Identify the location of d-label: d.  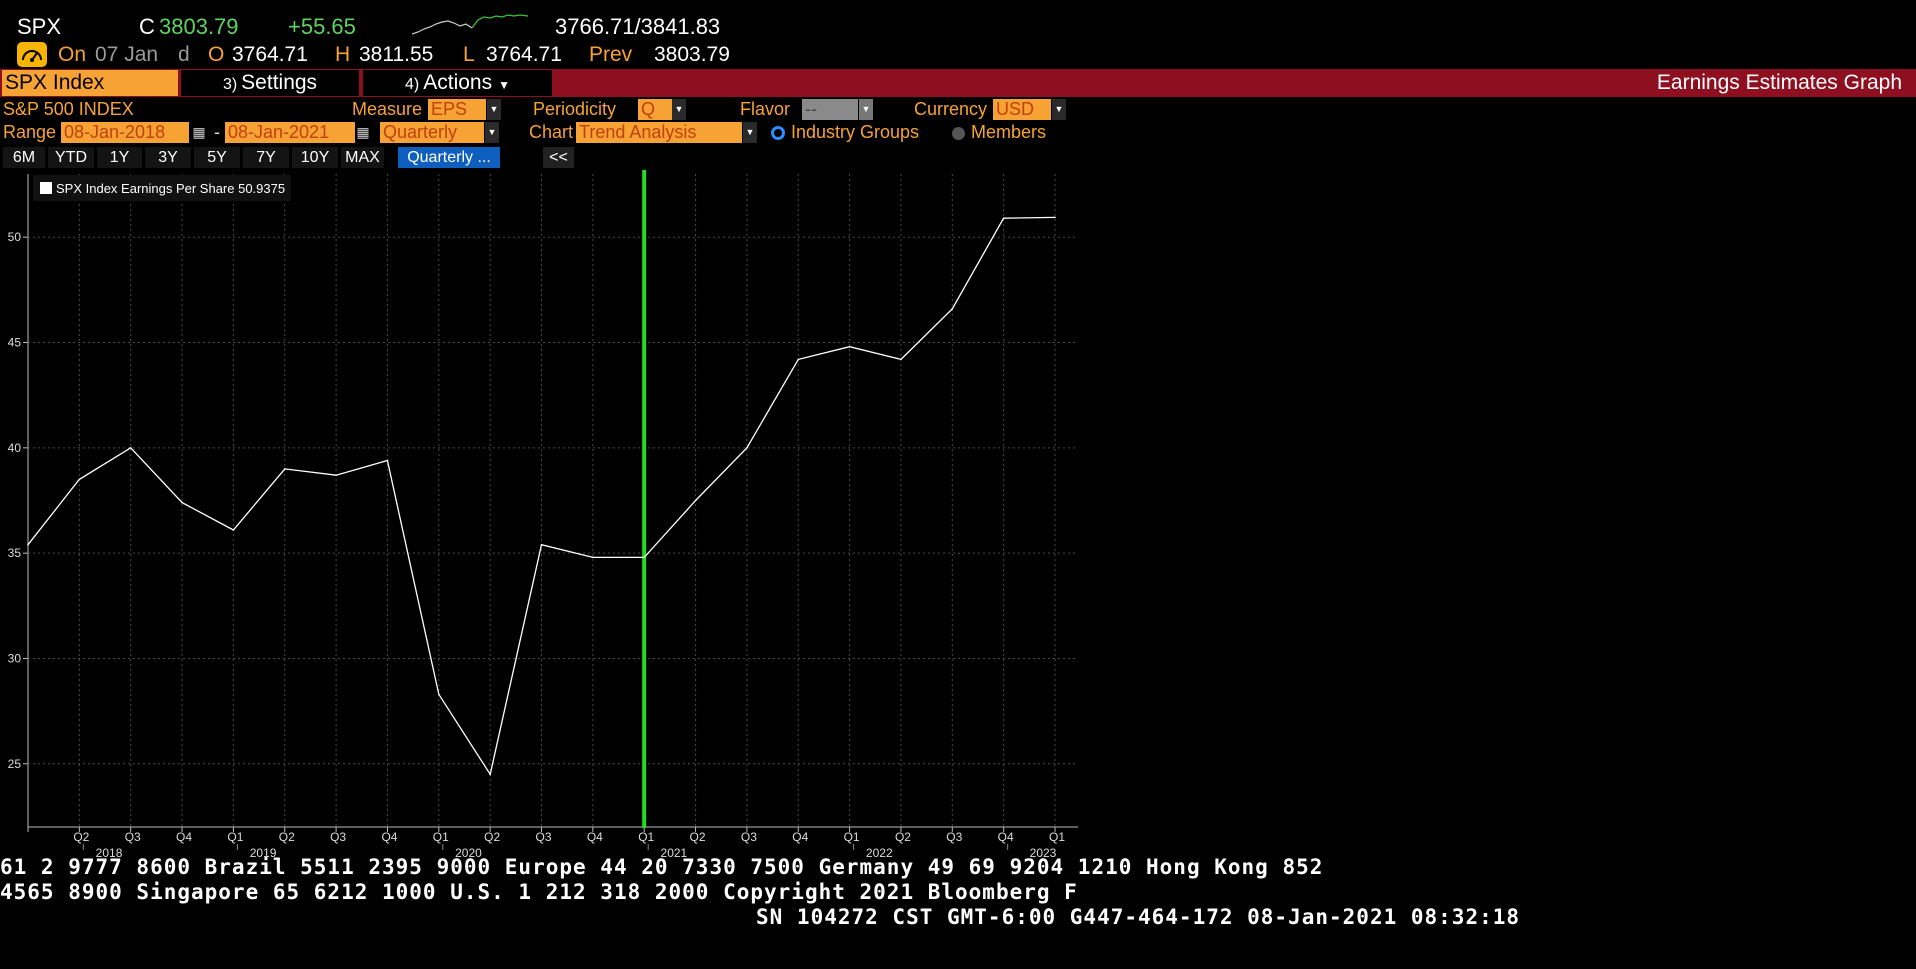
(184, 54).